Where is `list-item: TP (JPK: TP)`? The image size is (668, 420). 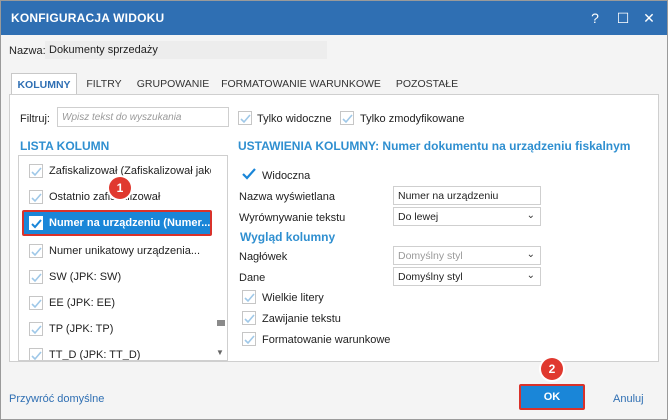 list-item: TP (JPK: TP) is located at coordinates (117, 329).